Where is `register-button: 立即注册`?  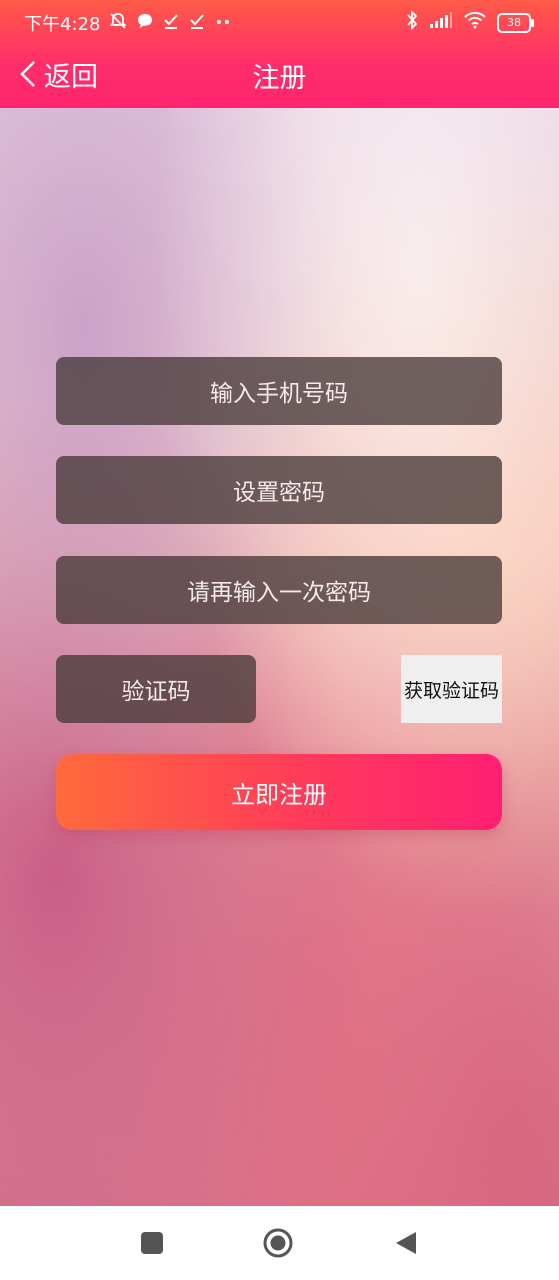 register-button: 立即注册 is located at coordinates (279, 792).